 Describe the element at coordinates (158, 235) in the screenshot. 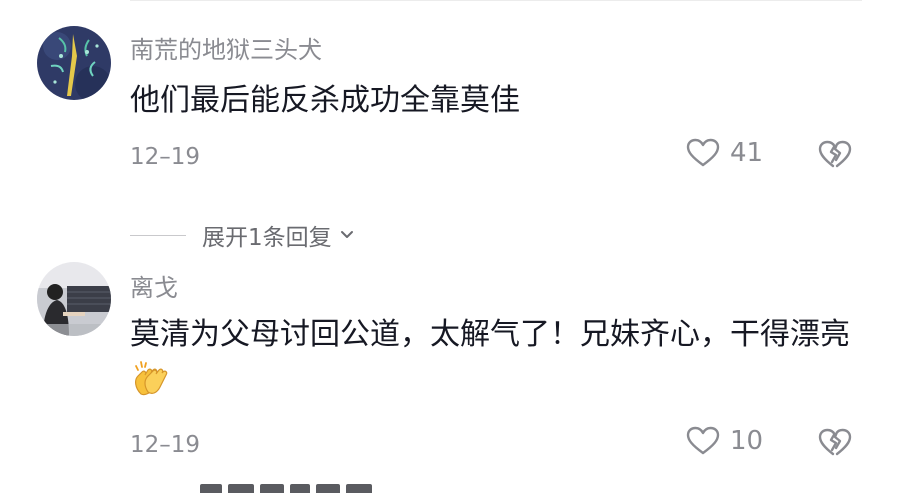

I see `expand-divider` at that location.